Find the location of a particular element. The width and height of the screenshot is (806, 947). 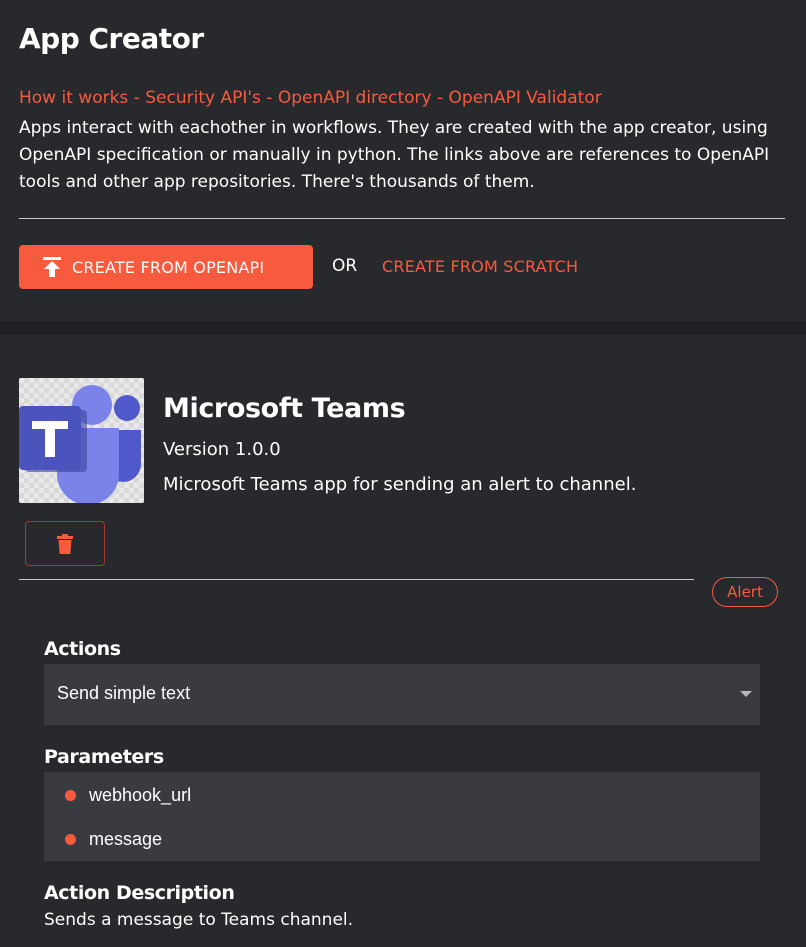

link-security-apis: Security API's is located at coordinates (203, 98).